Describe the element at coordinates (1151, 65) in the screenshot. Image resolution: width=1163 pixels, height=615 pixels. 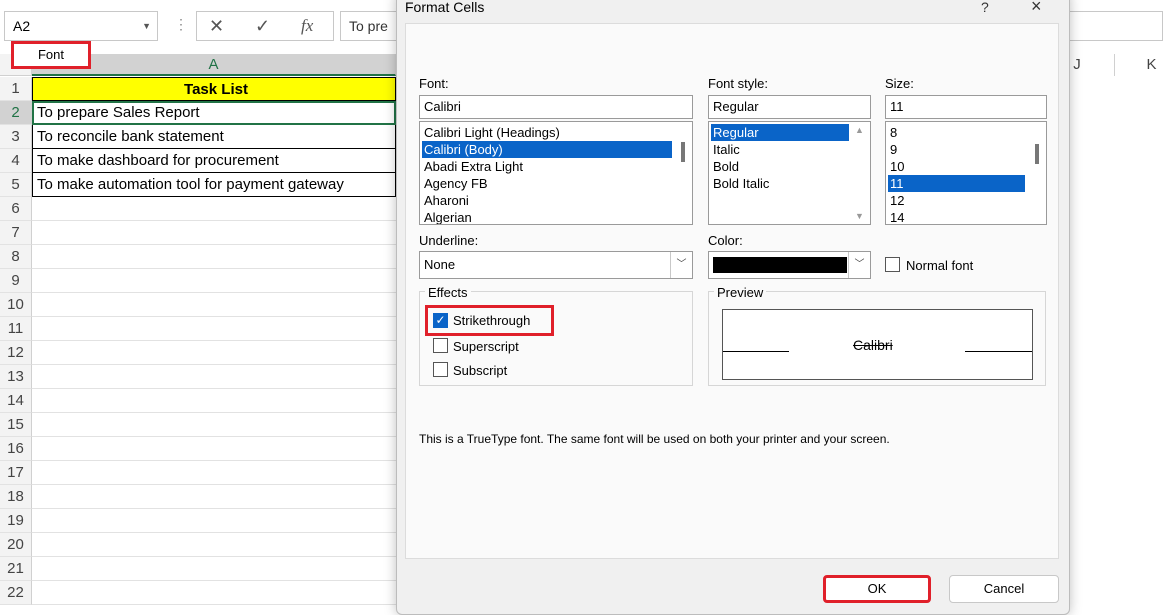
I see `column-header-k: K` at that location.